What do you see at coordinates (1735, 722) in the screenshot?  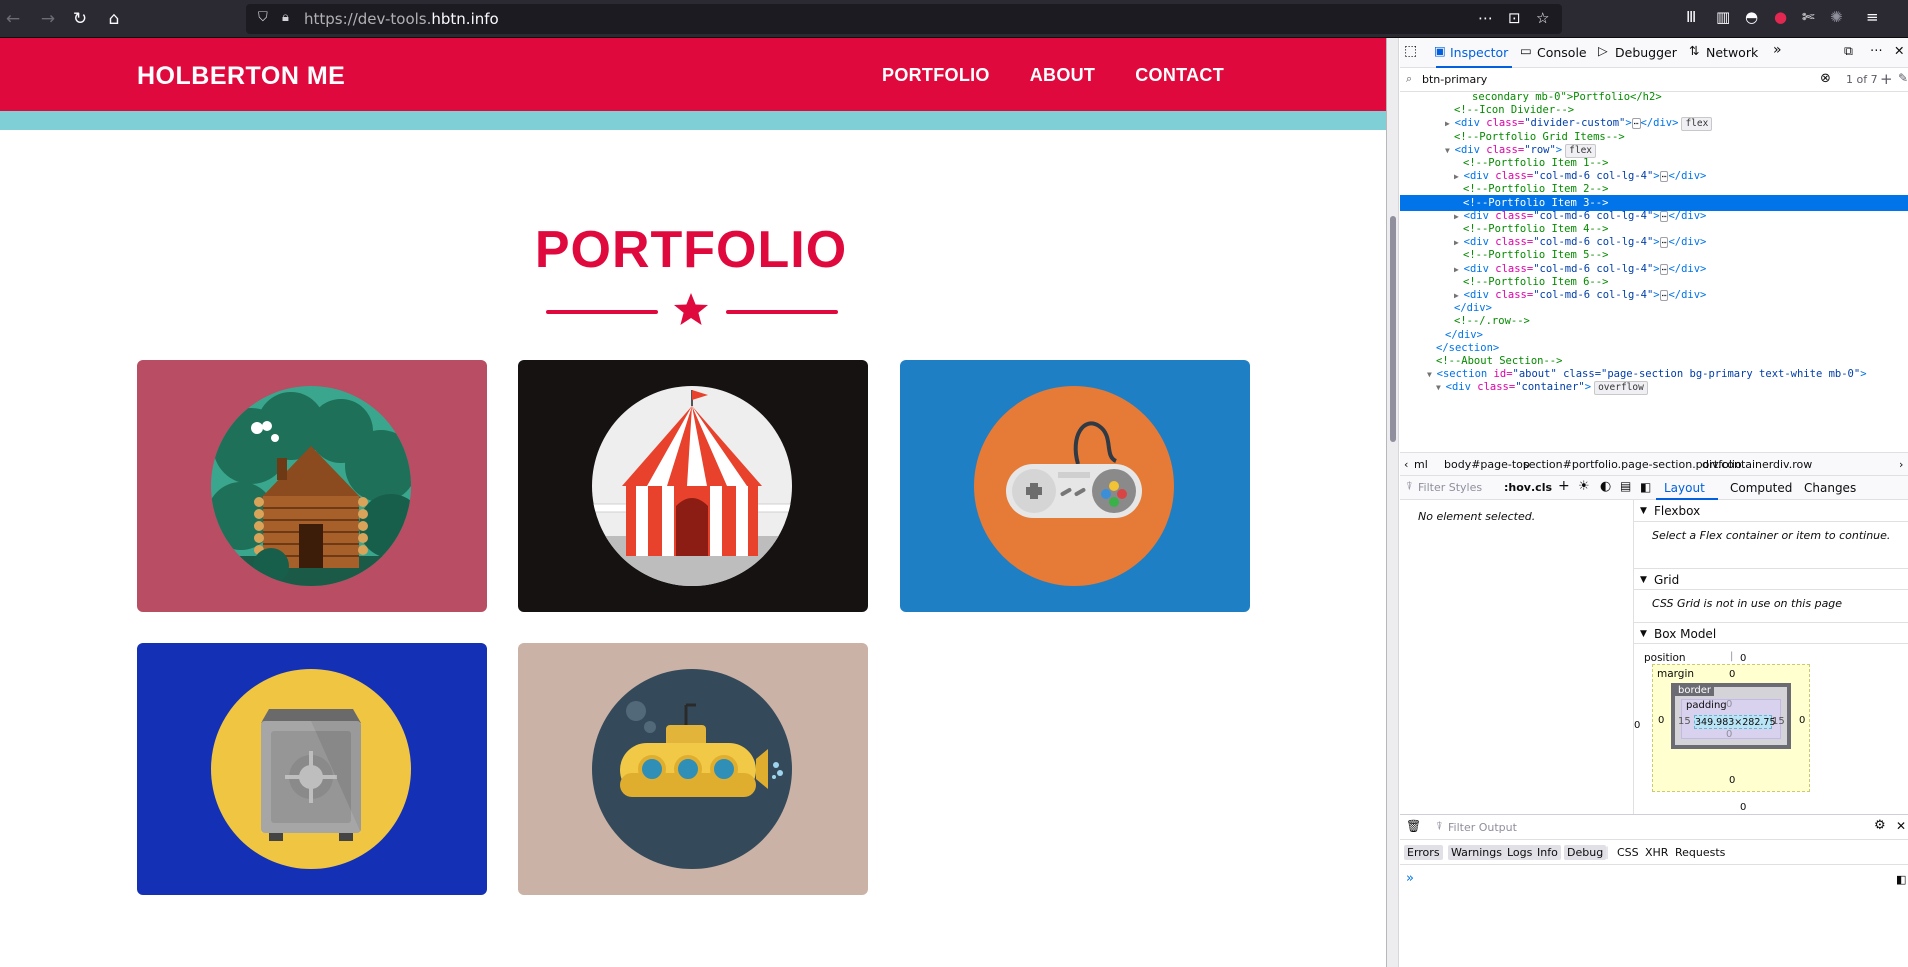 I see `content-size: 349.983×282.75` at bounding box center [1735, 722].